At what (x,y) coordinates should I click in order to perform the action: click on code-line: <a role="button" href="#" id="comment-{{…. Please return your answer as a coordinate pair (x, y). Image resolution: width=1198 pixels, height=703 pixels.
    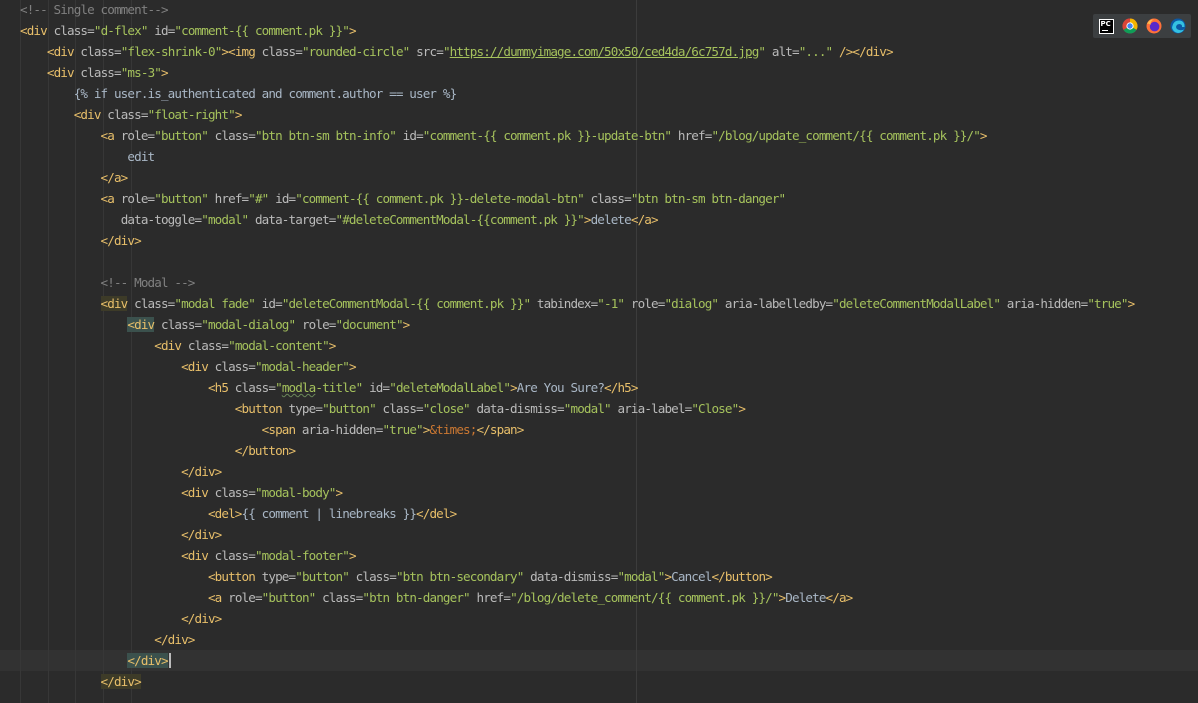
    Looking at the image, I should click on (577, 198).